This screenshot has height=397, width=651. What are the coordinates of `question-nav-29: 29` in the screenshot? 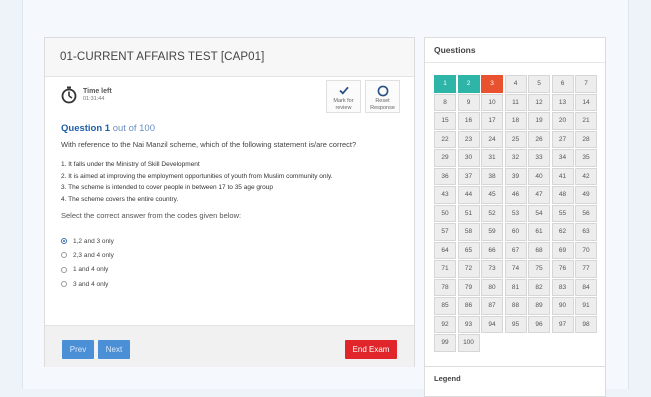 It's located at (445, 158).